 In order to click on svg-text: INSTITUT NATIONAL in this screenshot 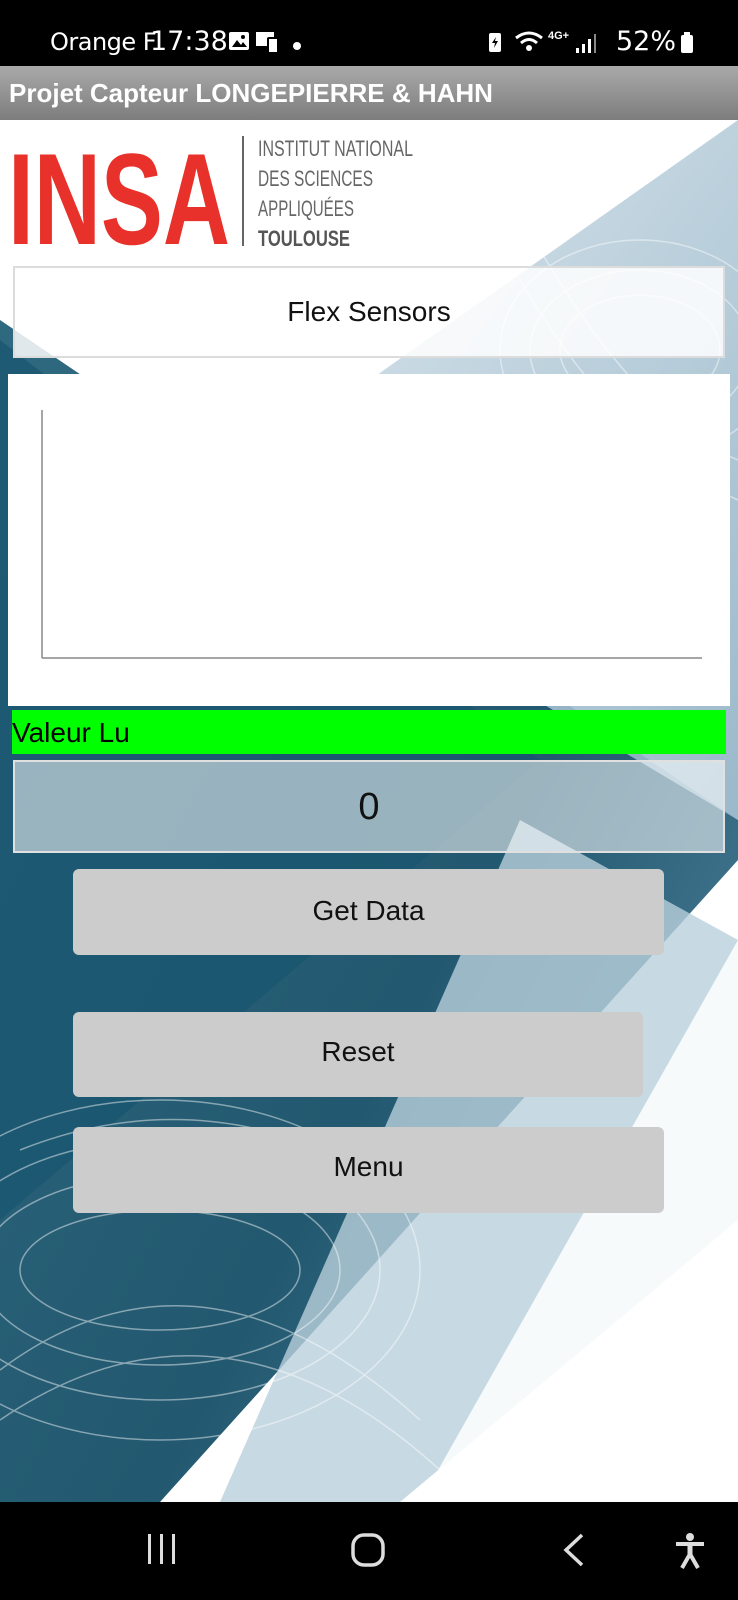, I will do `click(335, 148)`.